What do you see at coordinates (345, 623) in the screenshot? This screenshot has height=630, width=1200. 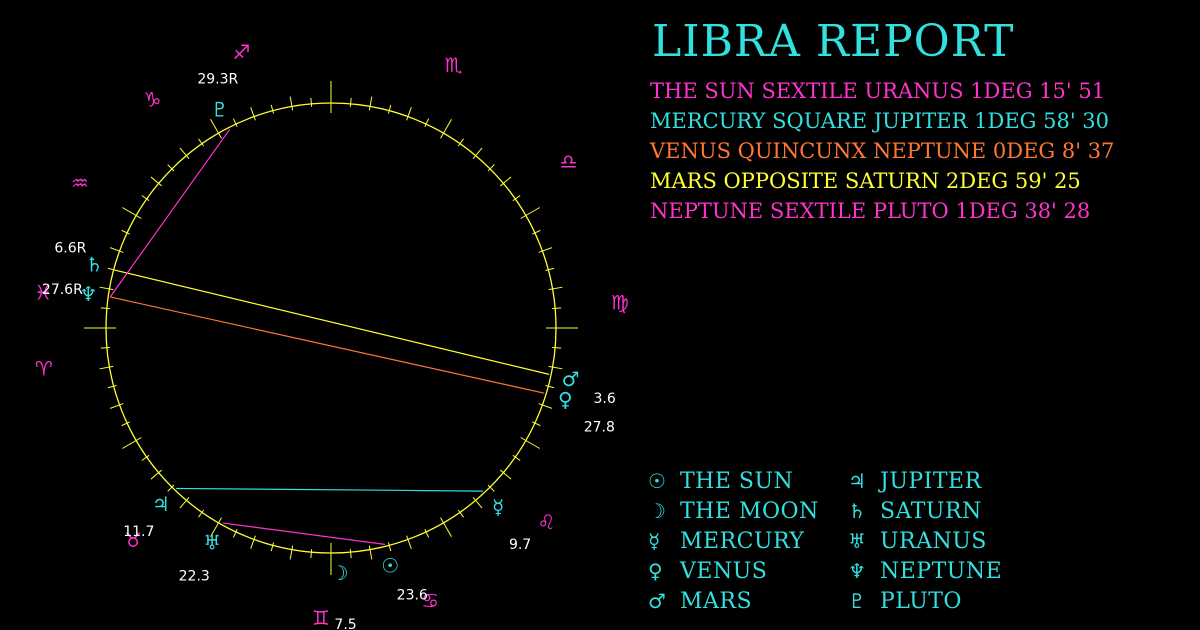 I see `moon-degree-label: 7.5` at bounding box center [345, 623].